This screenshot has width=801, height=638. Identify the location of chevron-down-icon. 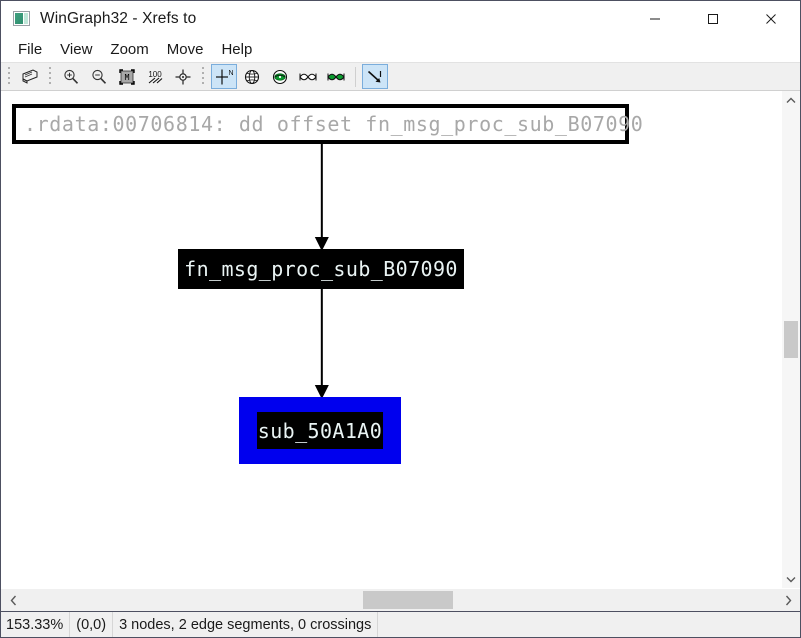
(791, 579).